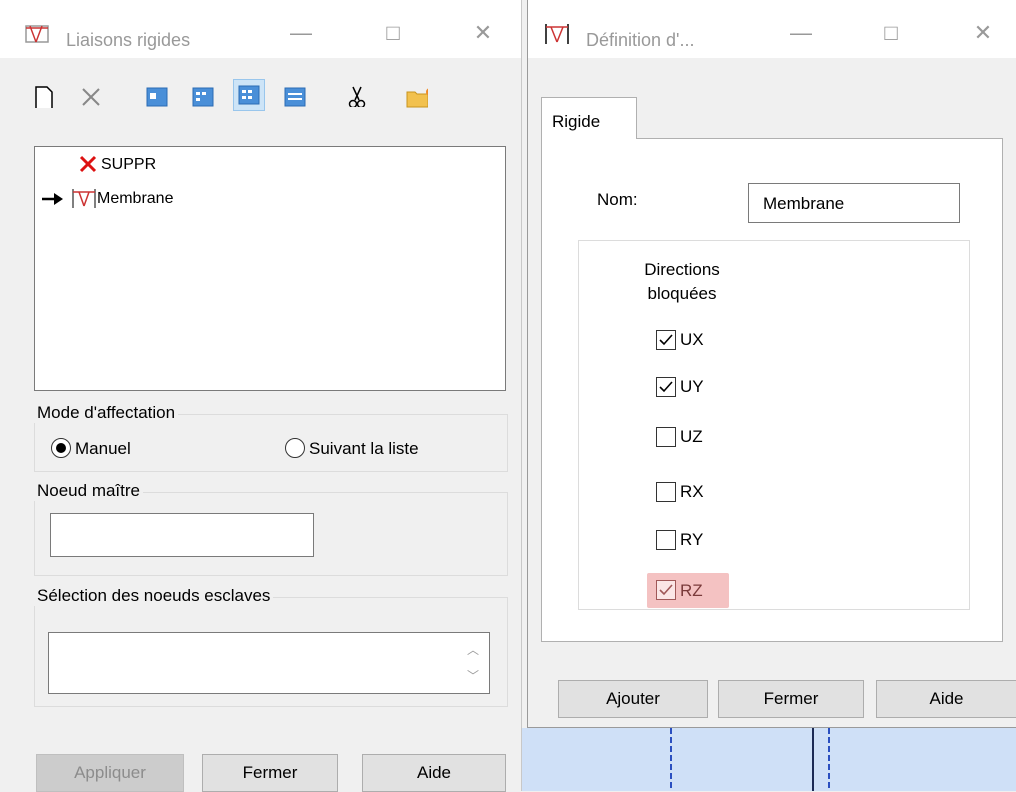  I want to click on directions-title: Directions bloquées, so click(682, 281).